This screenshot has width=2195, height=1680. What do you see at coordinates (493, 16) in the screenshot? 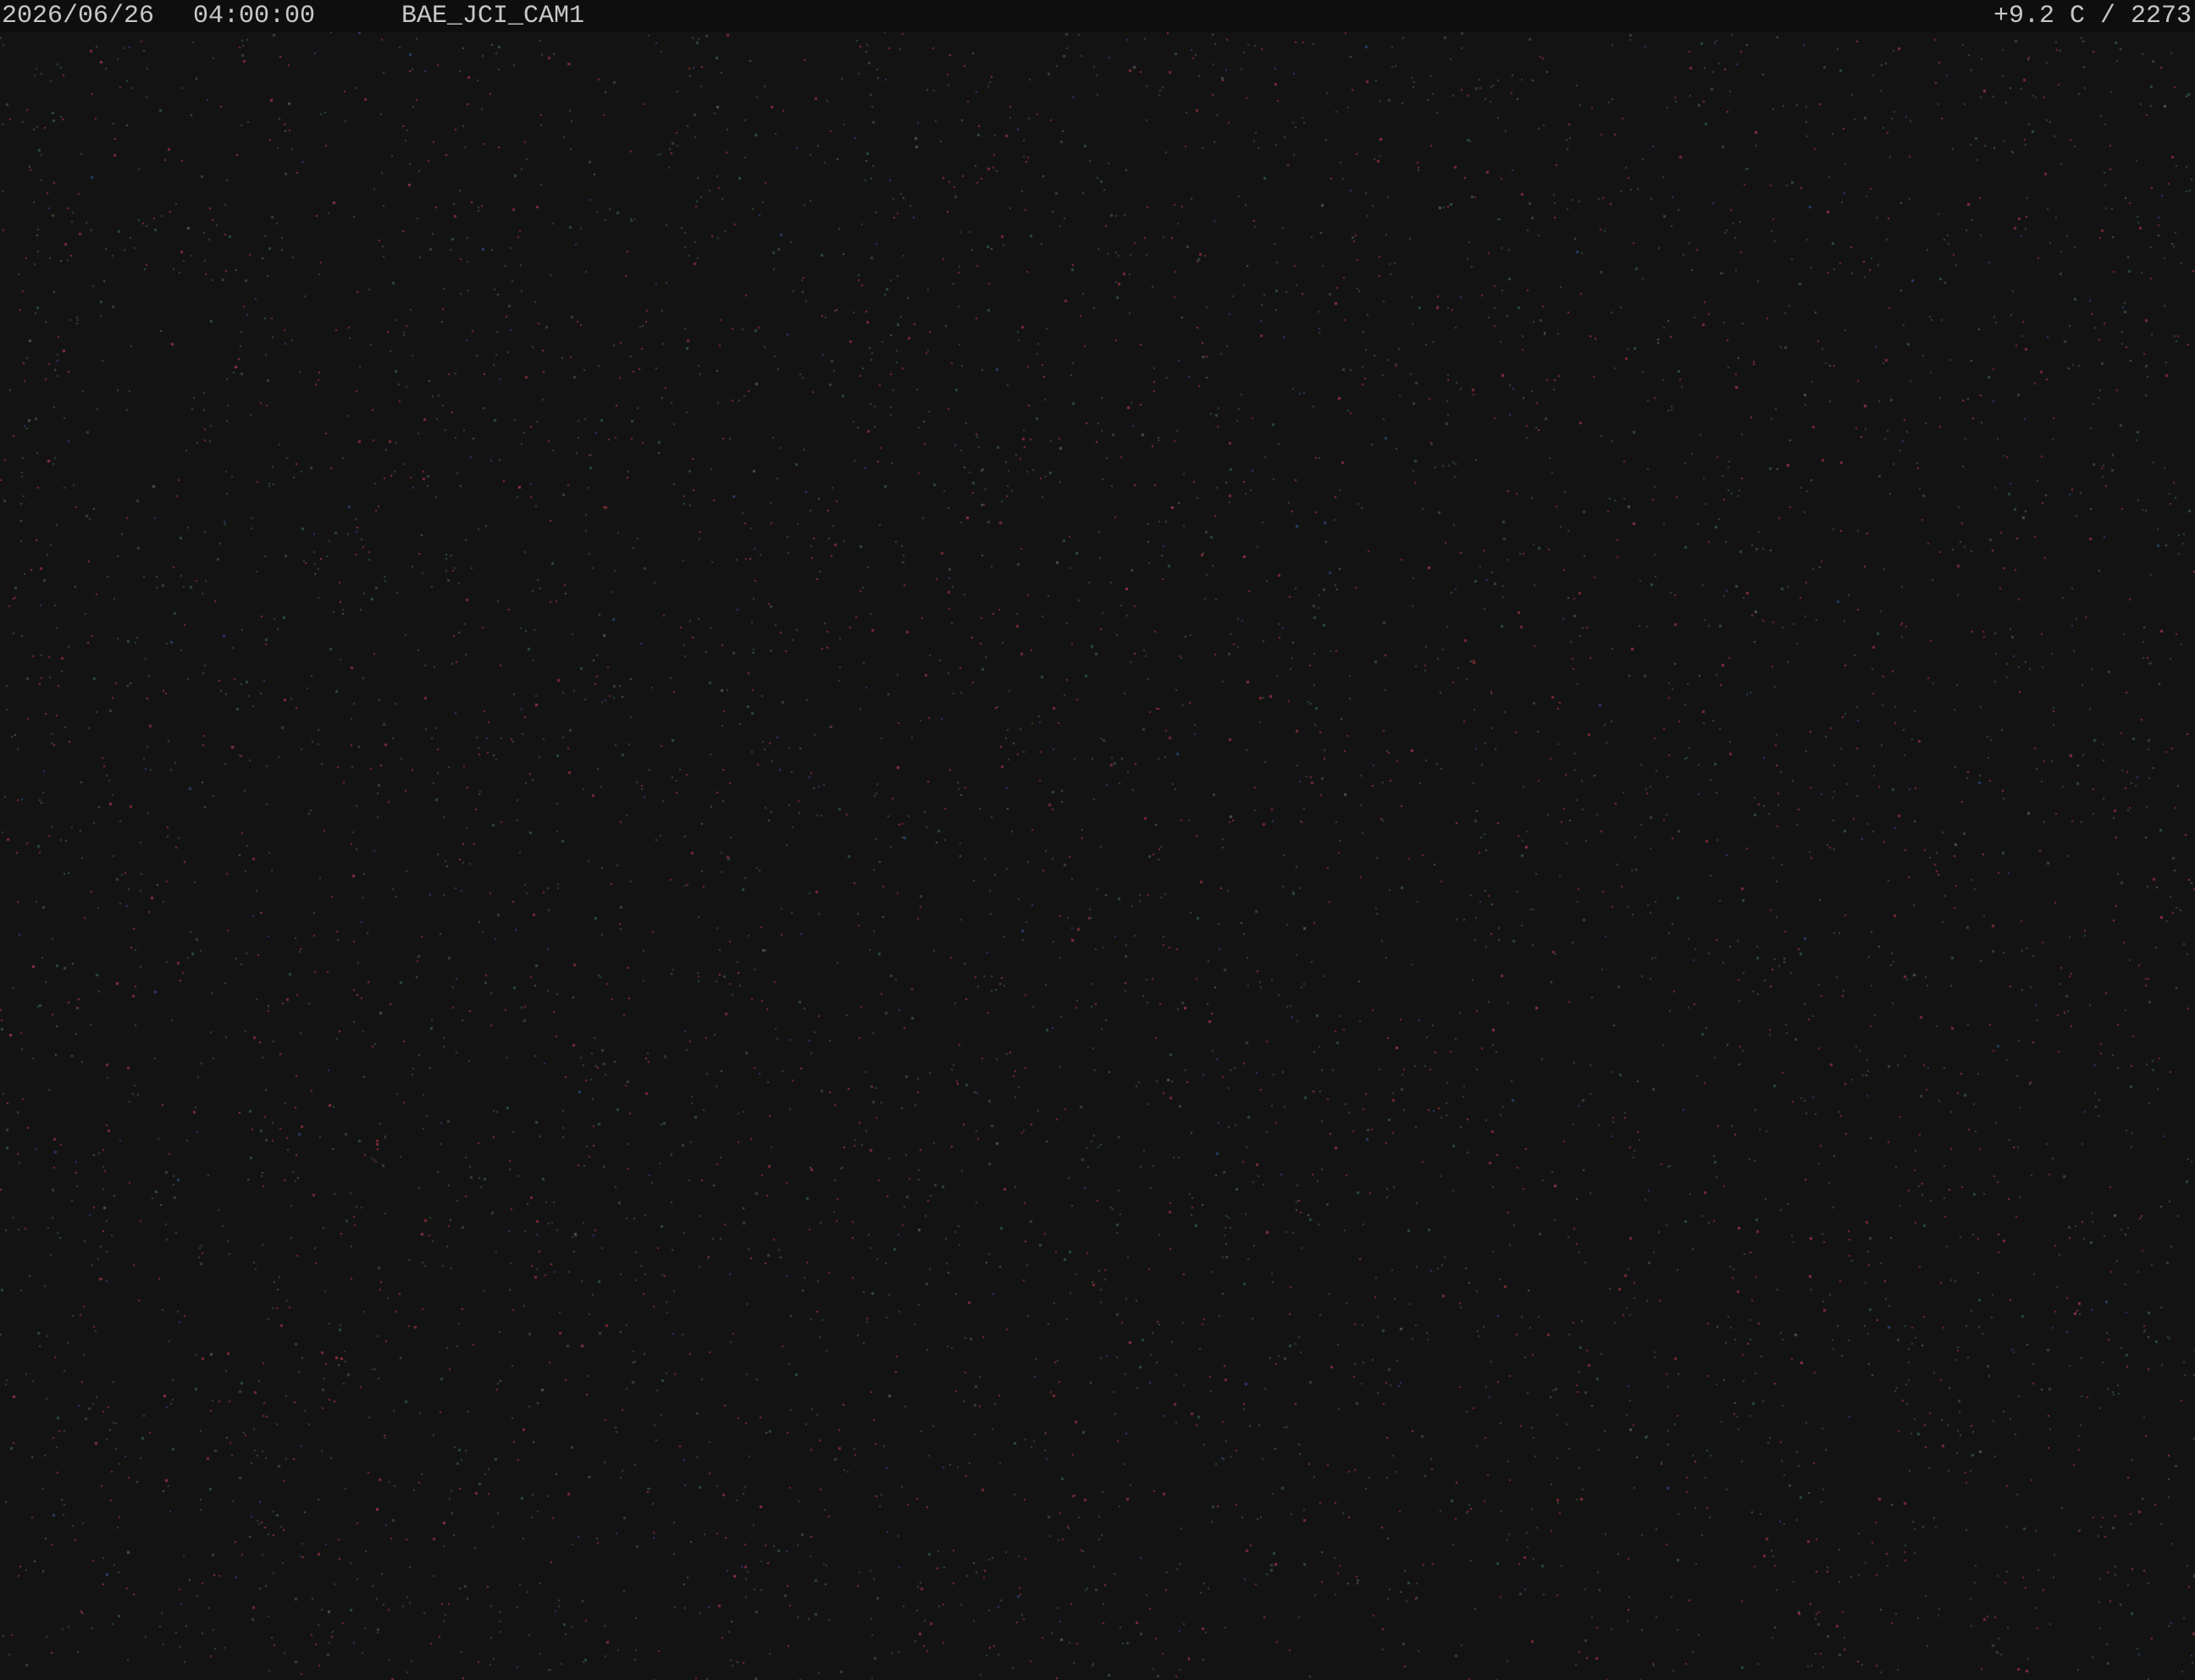
I see `overlay-camera-name: BAE_JCI_CAM1` at bounding box center [493, 16].